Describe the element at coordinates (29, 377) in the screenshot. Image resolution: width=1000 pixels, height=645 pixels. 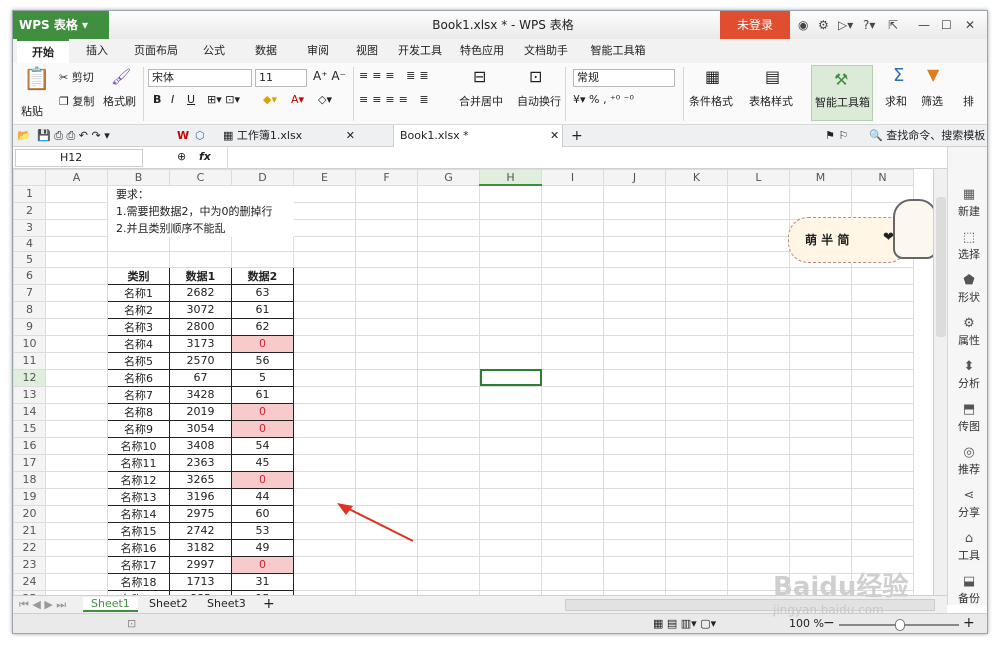
I see `row-header: 12` at that location.